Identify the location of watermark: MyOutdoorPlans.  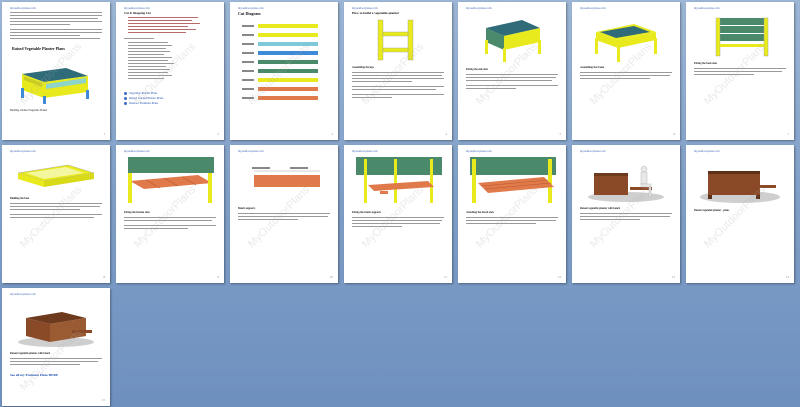
(279, 217).